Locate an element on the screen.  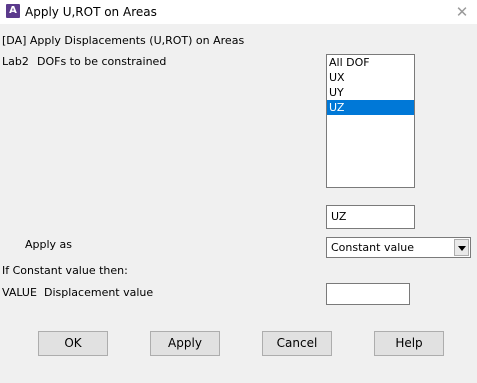
ok-button: OK is located at coordinates (73, 343).